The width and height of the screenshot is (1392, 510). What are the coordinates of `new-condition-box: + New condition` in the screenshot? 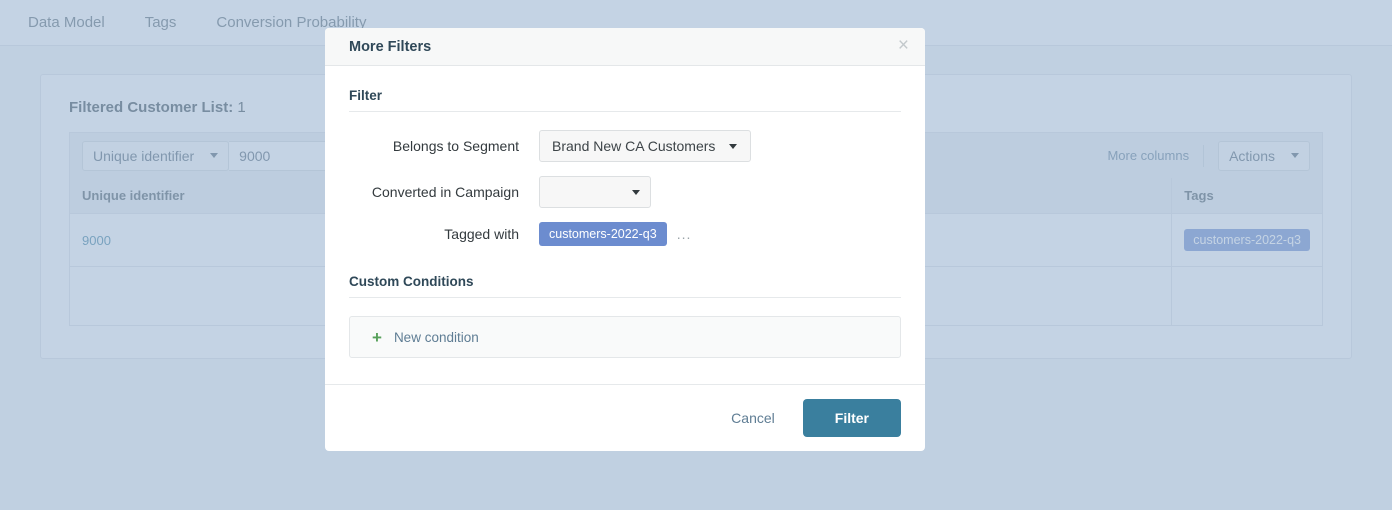 It's located at (625, 337).